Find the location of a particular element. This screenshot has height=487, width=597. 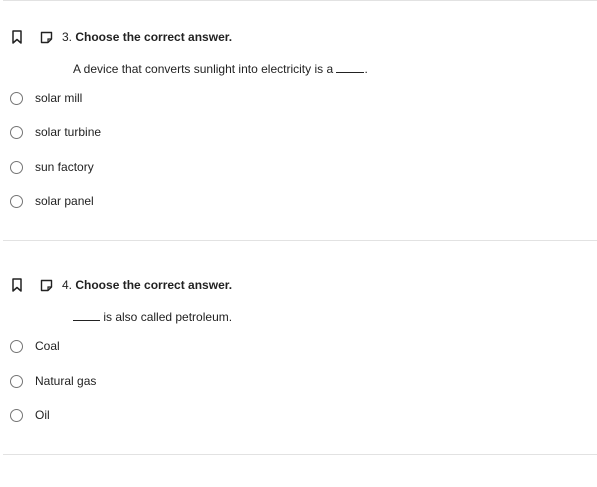

question-divider is located at coordinates (300, 240).